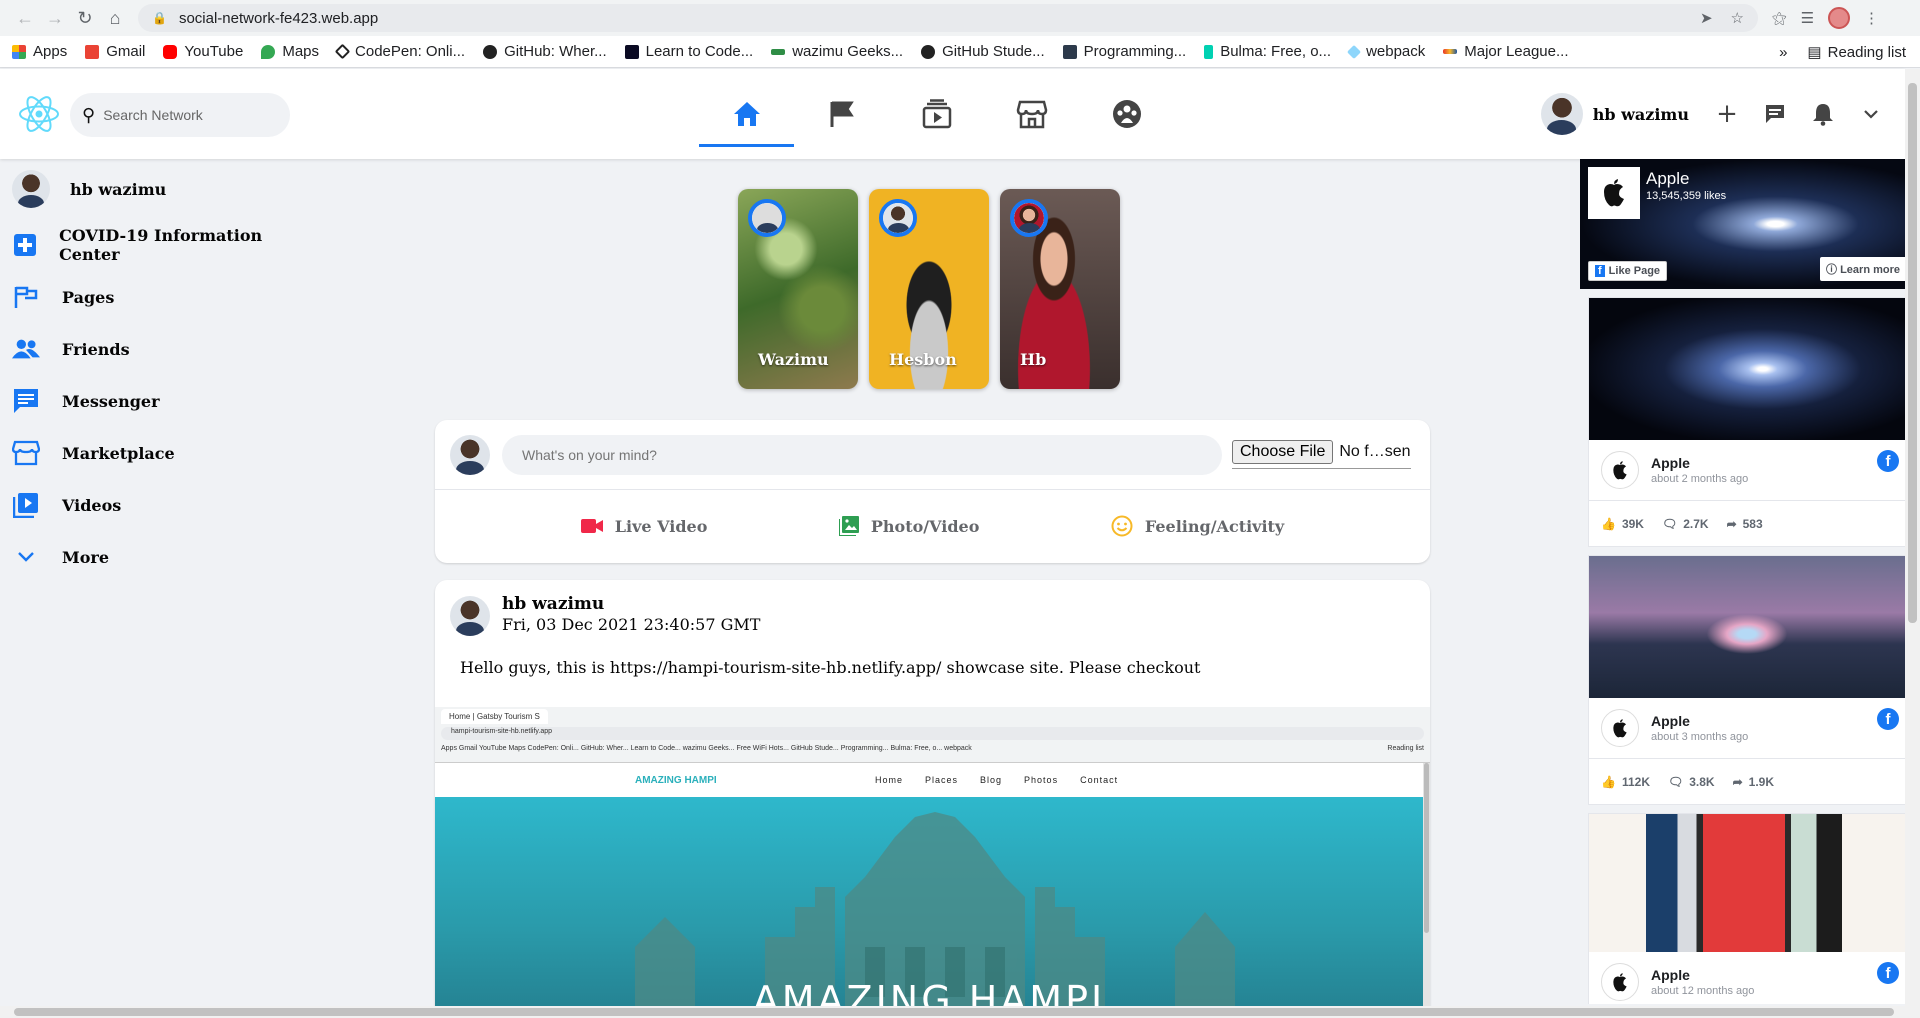 Image resolution: width=1920 pixels, height=1018 pixels. Describe the element at coordinates (150, 453) in the screenshot. I see `sidebar-item-marketplace: Marketplace` at that location.